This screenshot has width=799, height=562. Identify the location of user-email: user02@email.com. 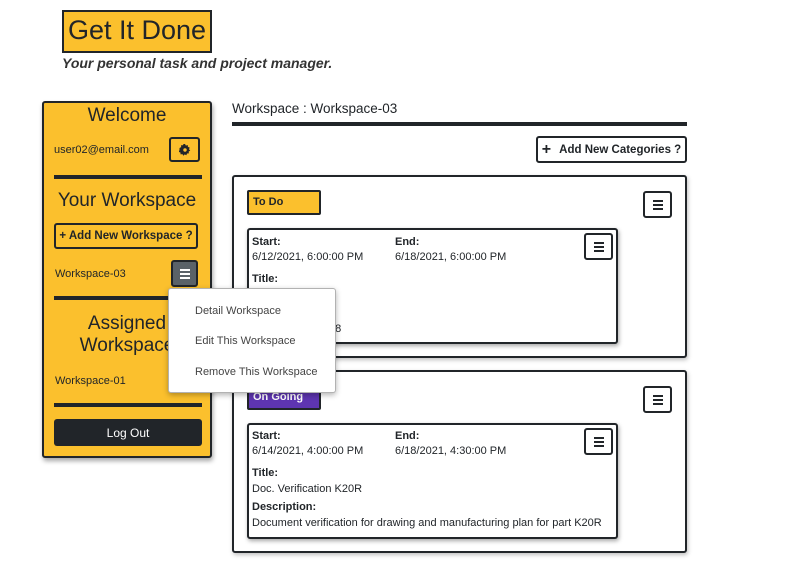
(101, 150).